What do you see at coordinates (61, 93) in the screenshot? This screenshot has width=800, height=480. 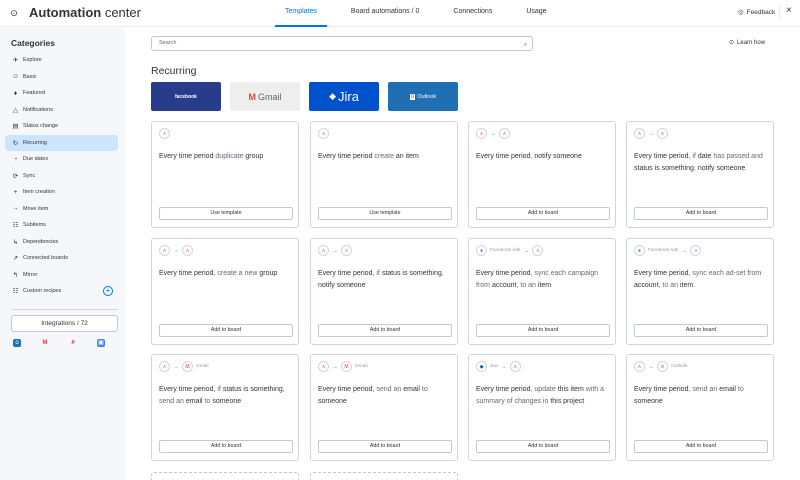 I see `sidebar-item-featured: ♦ Featured` at bounding box center [61, 93].